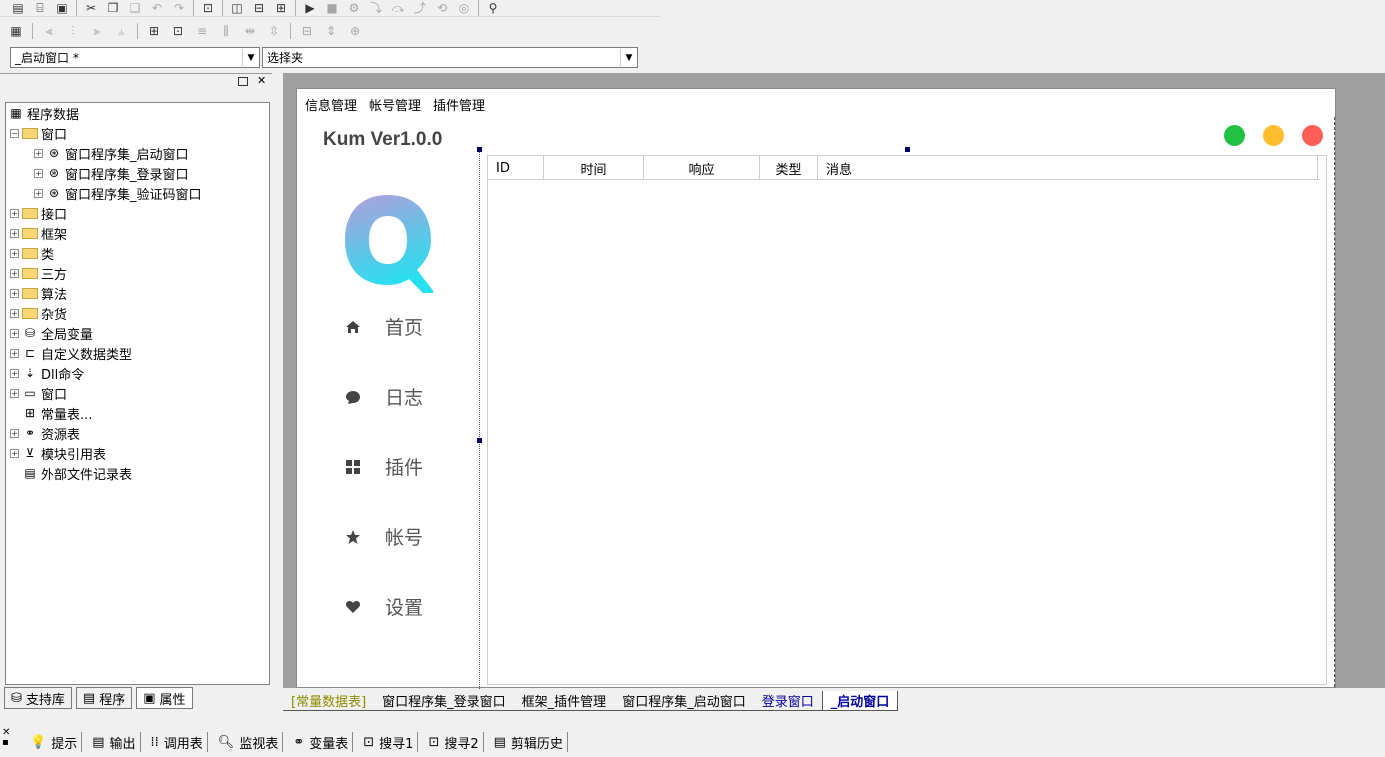  Describe the element at coordinates (157, 8) in the screenshot. I see `undo-icon: ↶` at that location.